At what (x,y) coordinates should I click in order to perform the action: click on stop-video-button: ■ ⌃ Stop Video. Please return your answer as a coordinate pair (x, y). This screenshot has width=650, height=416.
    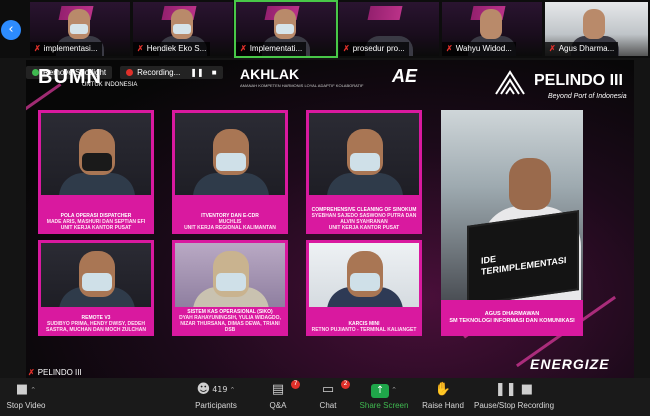
    Looking at the image, I should click on (26, 396).